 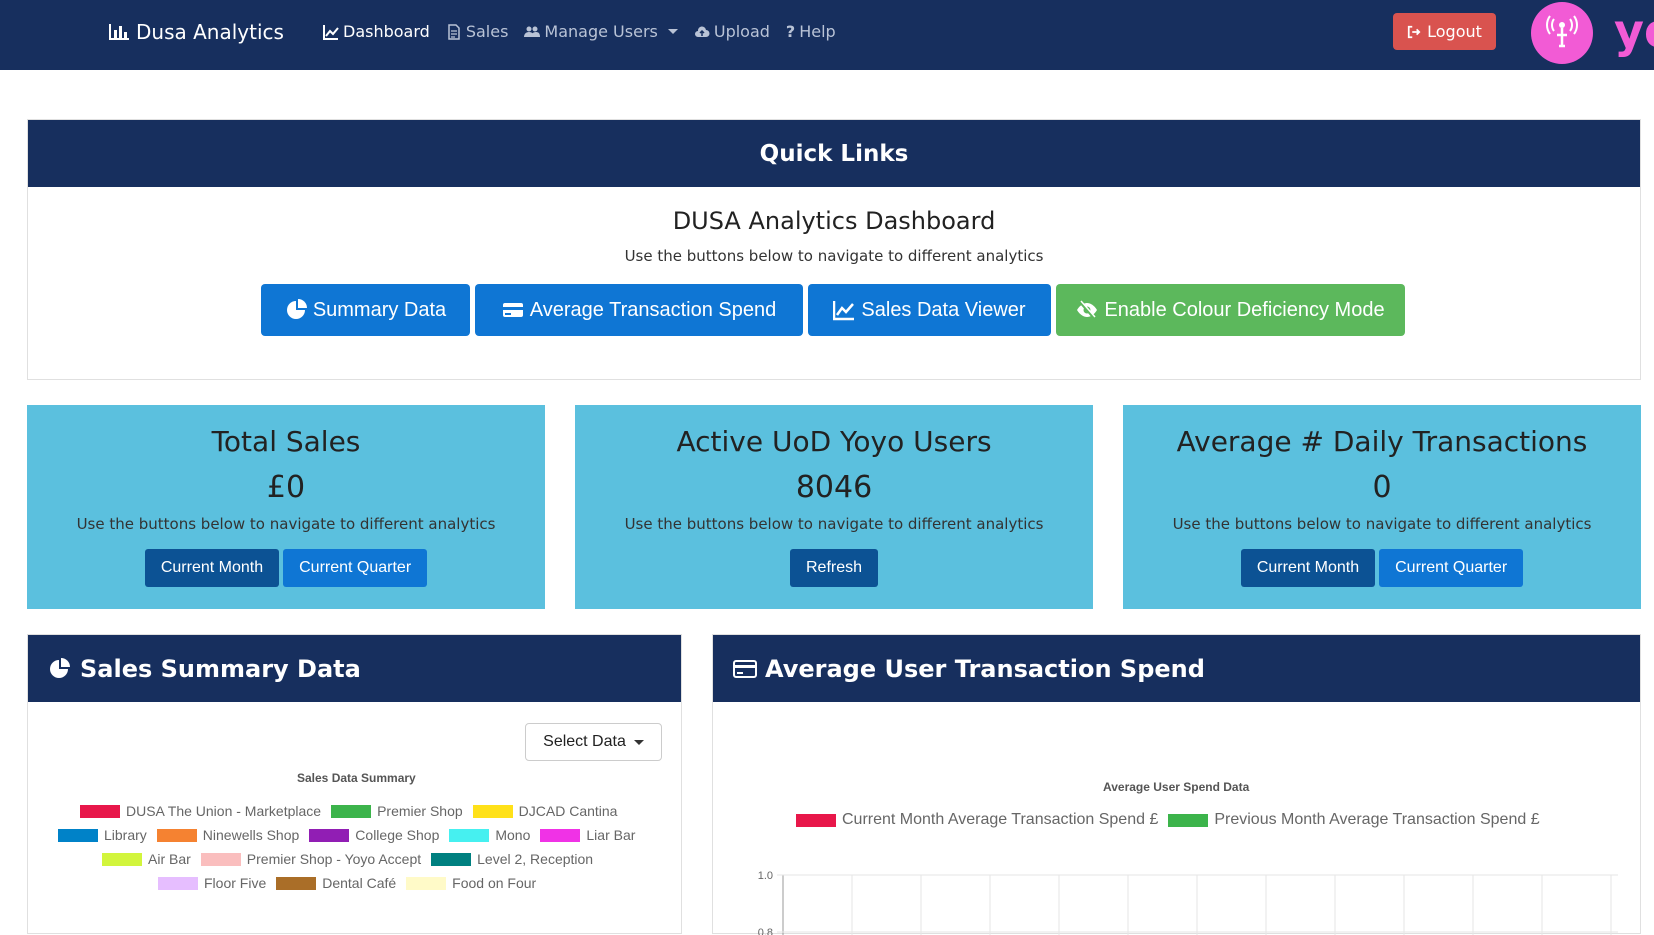 What do you see at coordinates (568, 811) in the screenshot?
I see `legend-label: DJCAD Cantina` at bounding box center [568, 811].